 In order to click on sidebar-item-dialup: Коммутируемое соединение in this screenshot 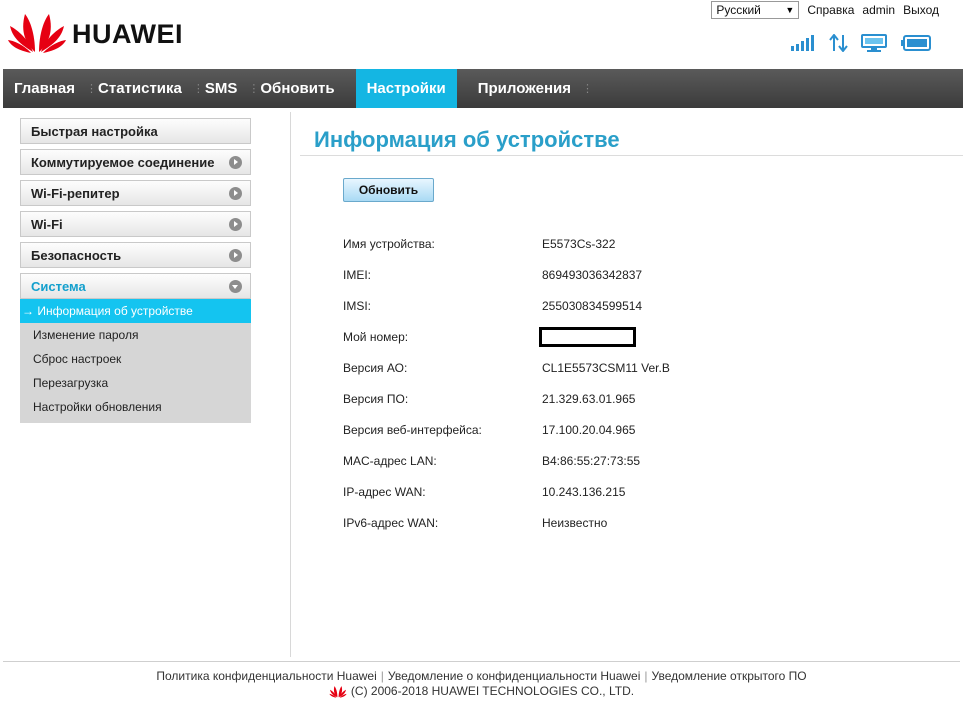, I will do `click(135, 162)`.